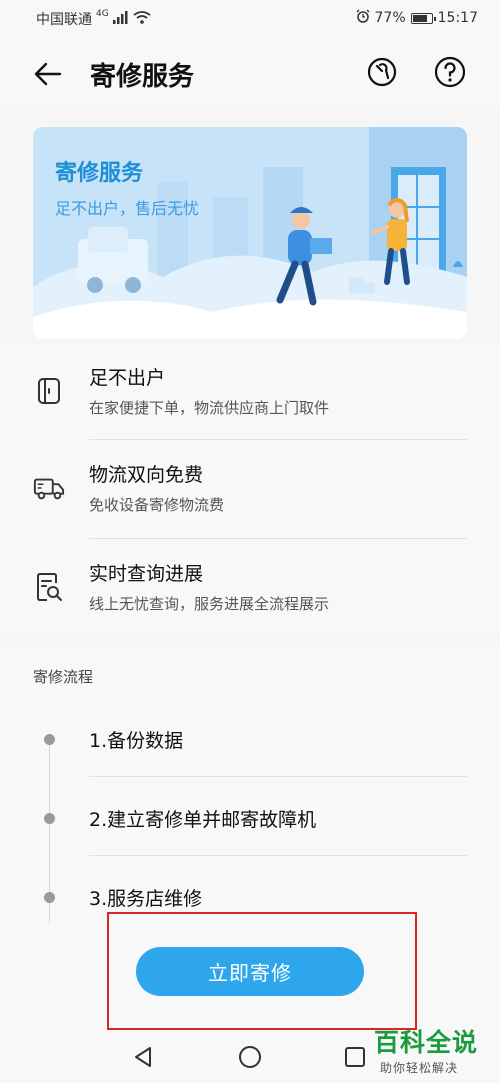  I want to click on nav-home-button, so click(250, 1057).